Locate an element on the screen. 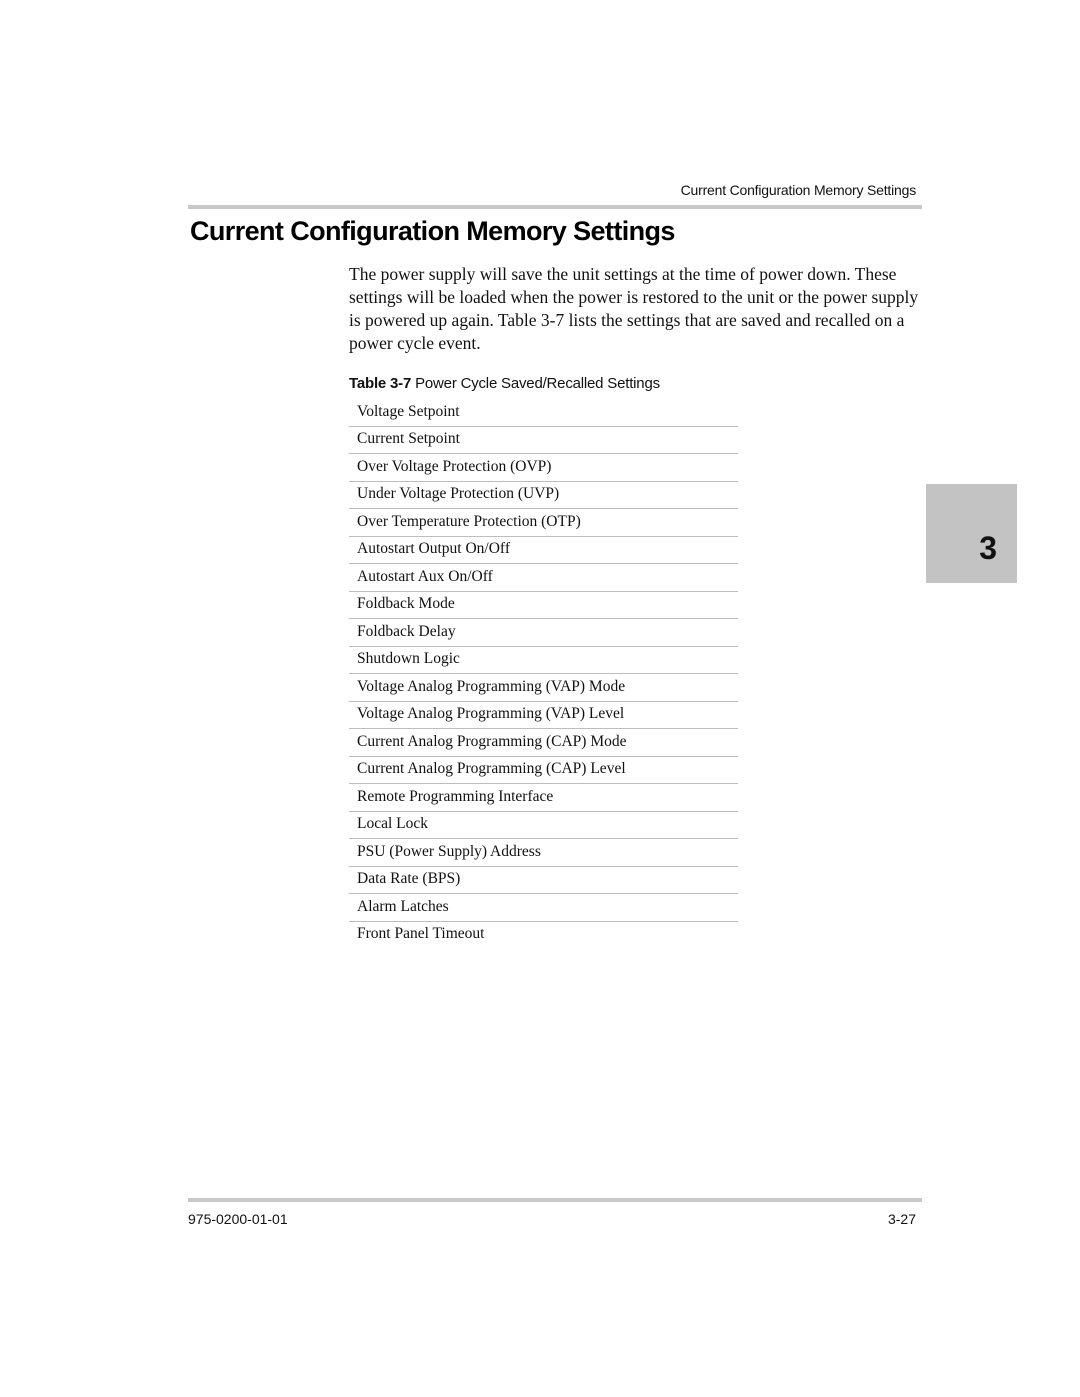  table-cell: Shutdown Logic is located at coordinates (543, 660).